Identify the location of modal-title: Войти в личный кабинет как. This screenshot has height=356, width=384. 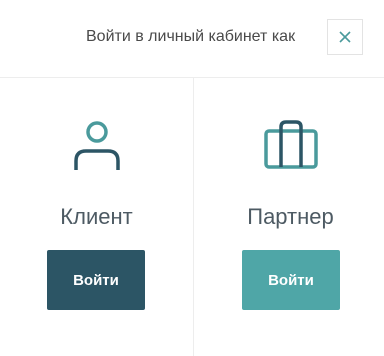
(191, 36).